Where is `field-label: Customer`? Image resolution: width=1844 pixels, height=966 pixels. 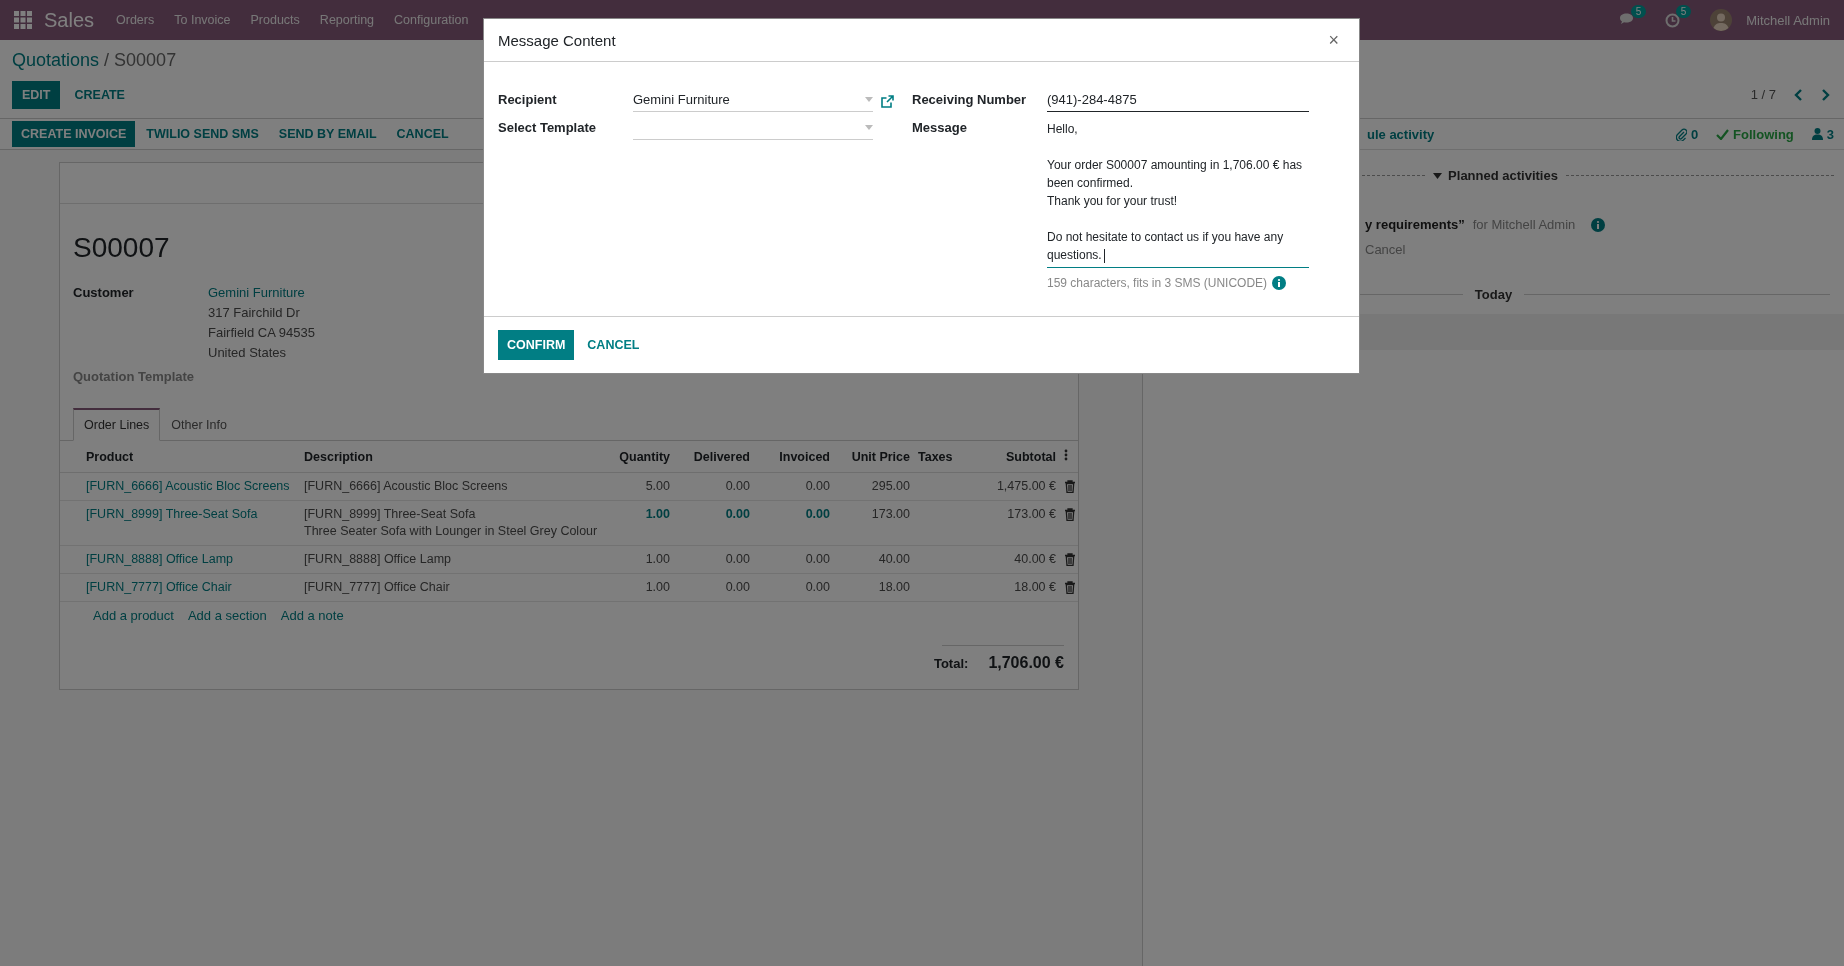 field-label: Customer is located at coordinates (104, 292).